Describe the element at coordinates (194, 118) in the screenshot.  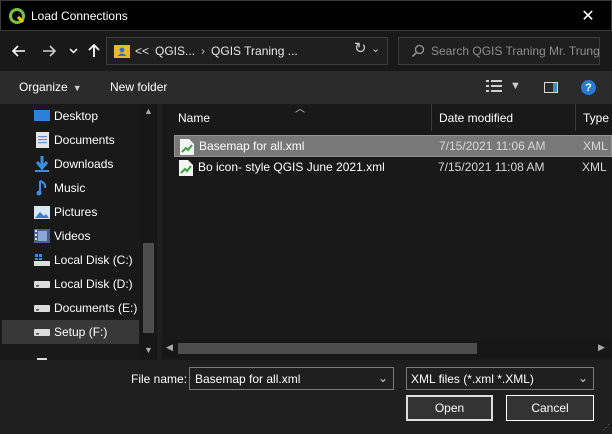
I see `column-header-label: Name` at that location.